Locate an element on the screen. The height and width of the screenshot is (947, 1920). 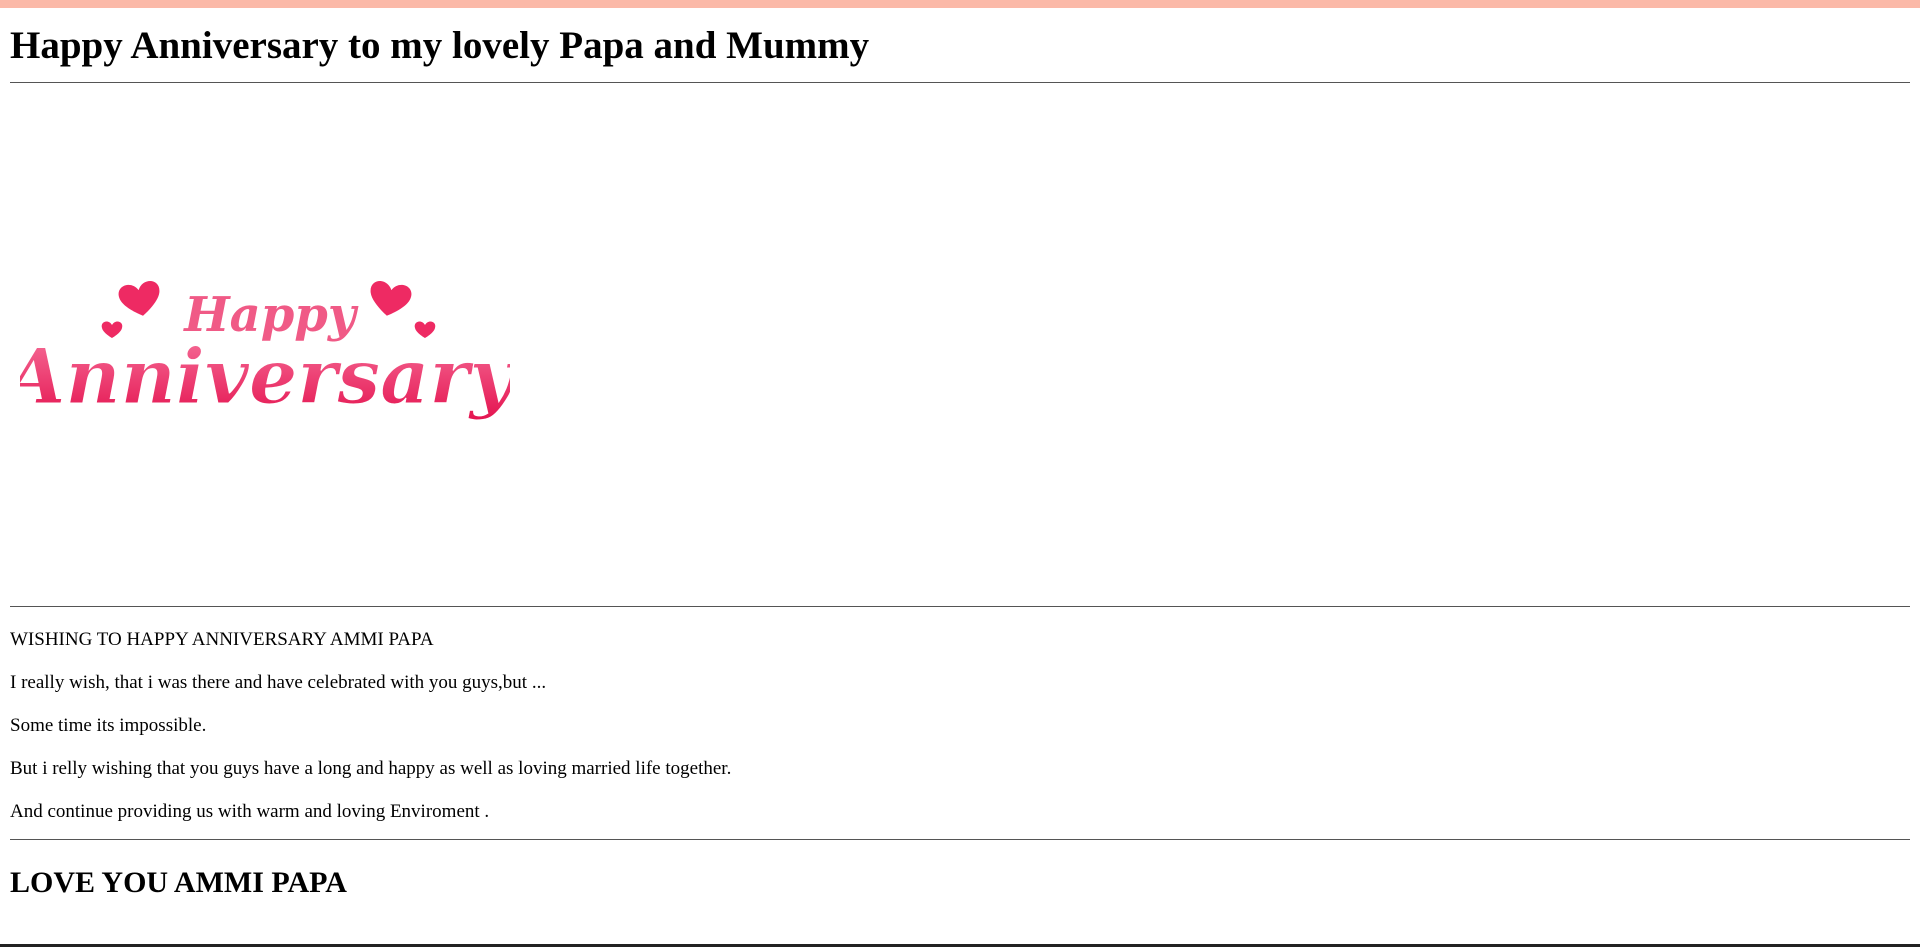
banner-text-anniversary: Anniversary is located at coordinates (265, 376).